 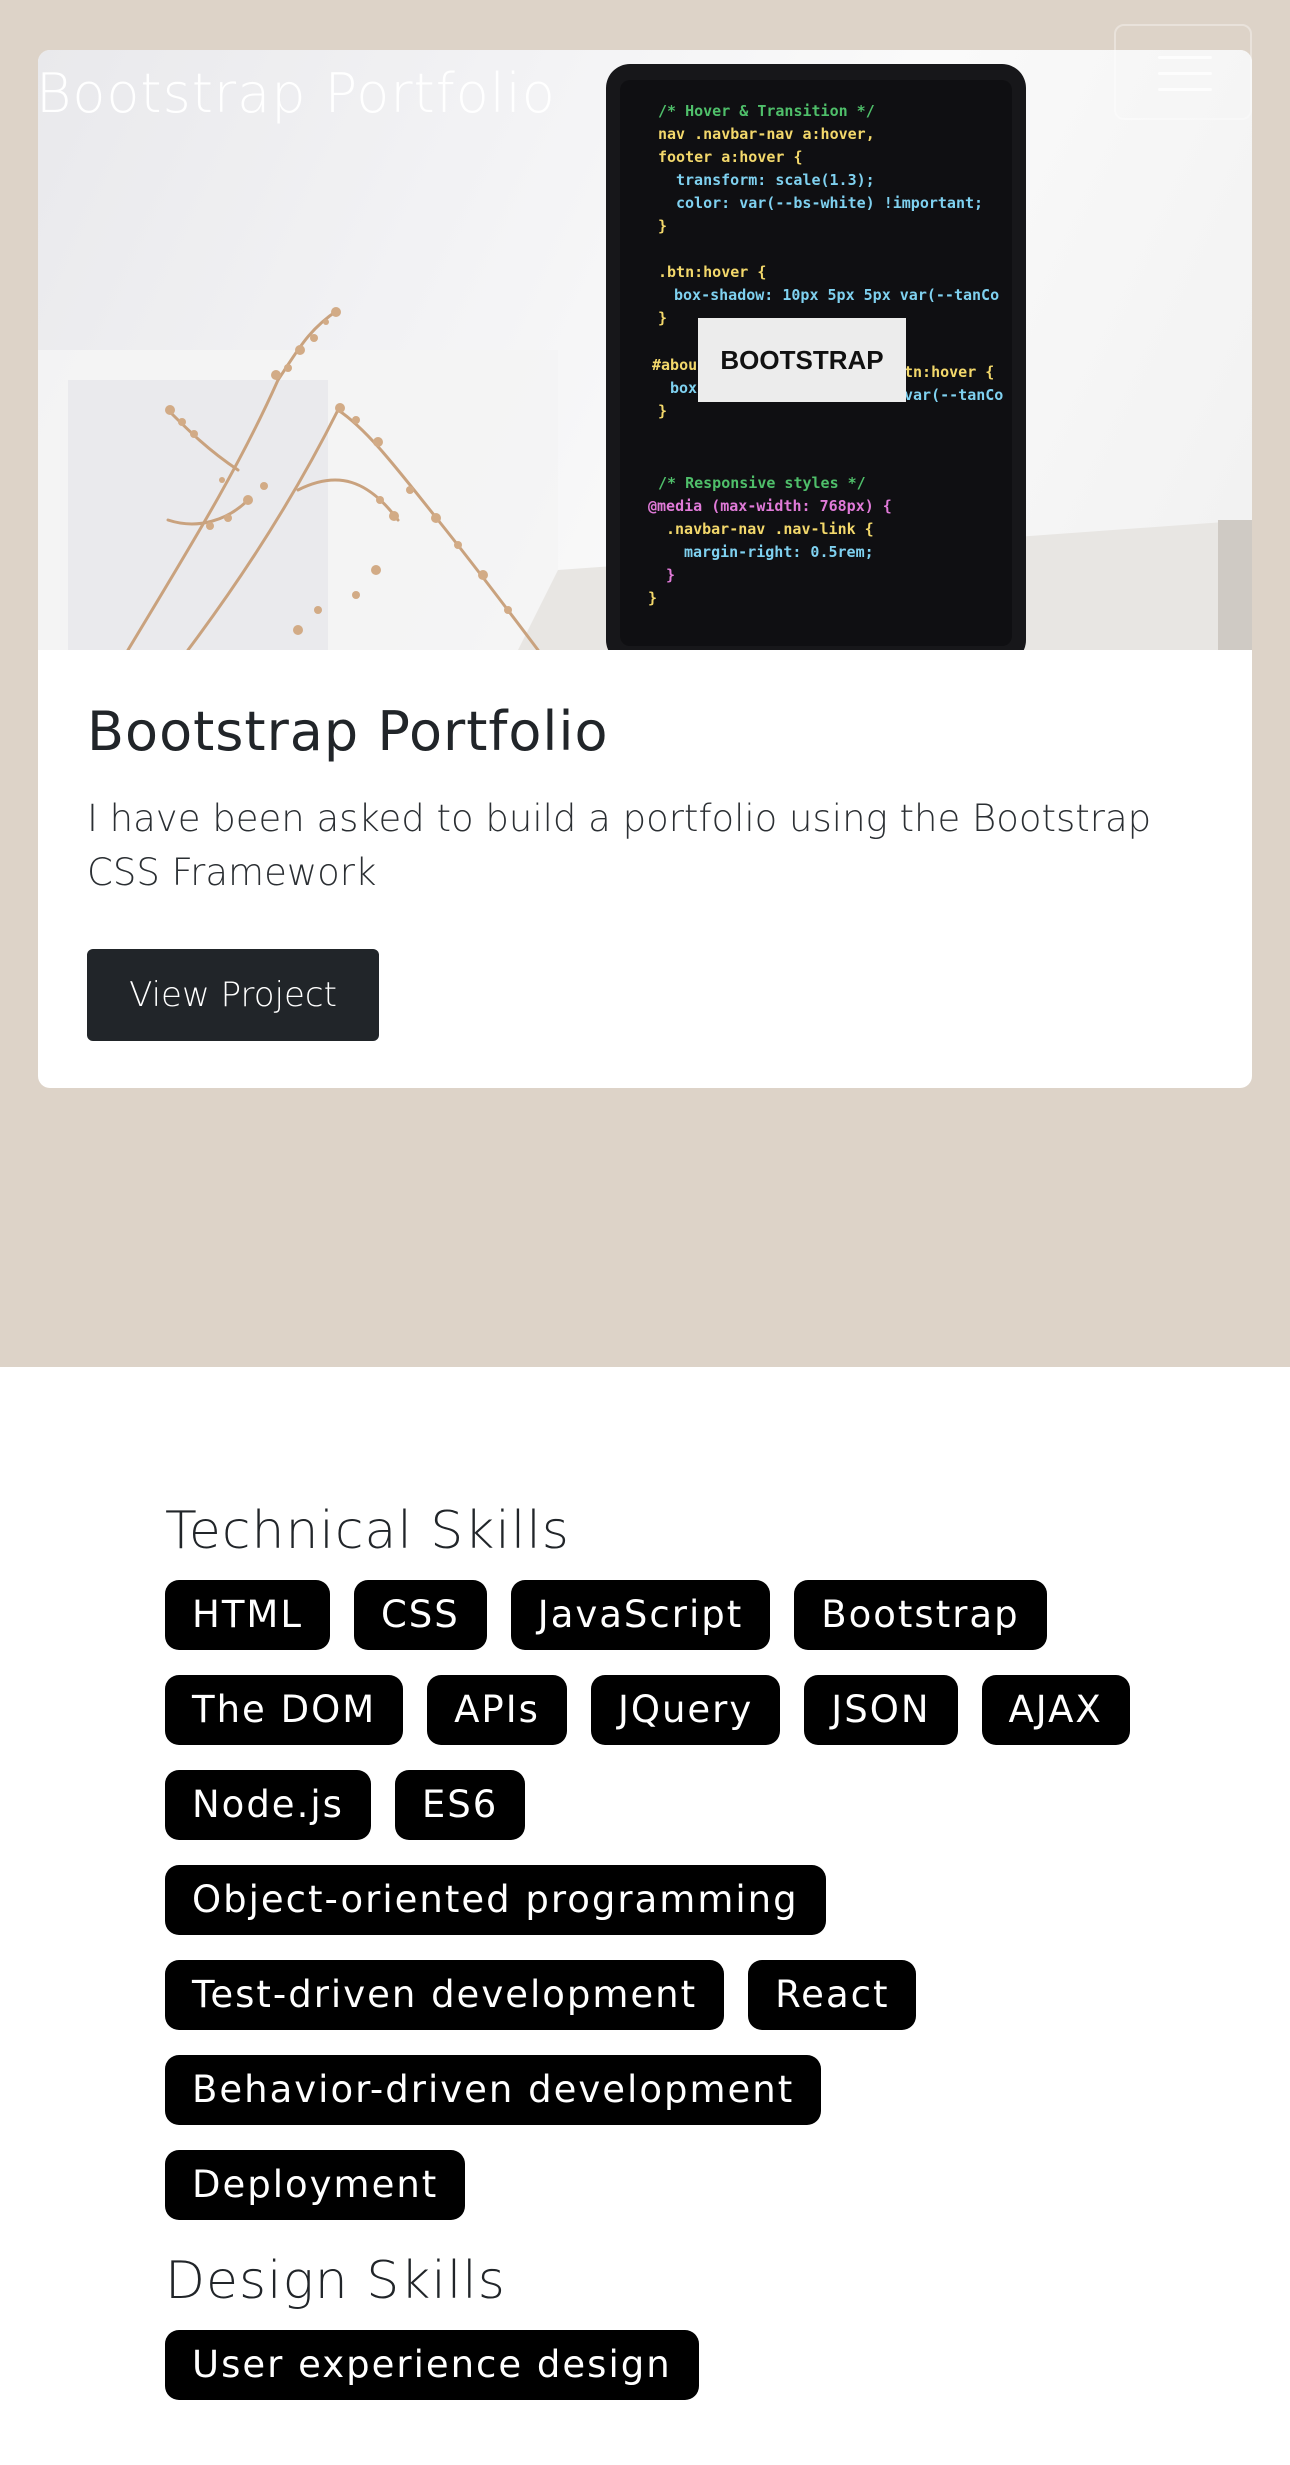 I want to click on design-skills-heading: Design Skills, so click(x=335, y=2281).